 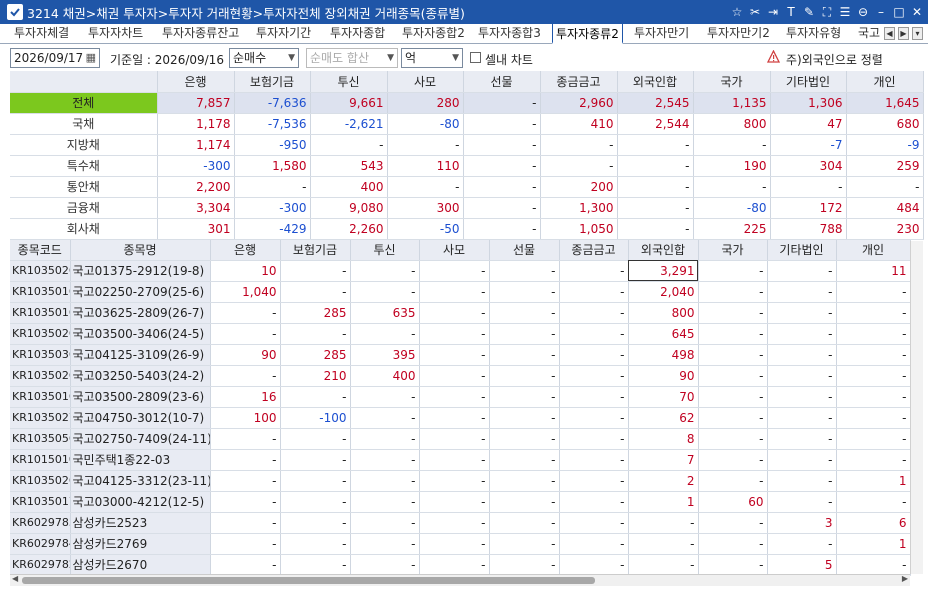 I want to click on bond-code: KR1015010, so click(x=40, y=460).